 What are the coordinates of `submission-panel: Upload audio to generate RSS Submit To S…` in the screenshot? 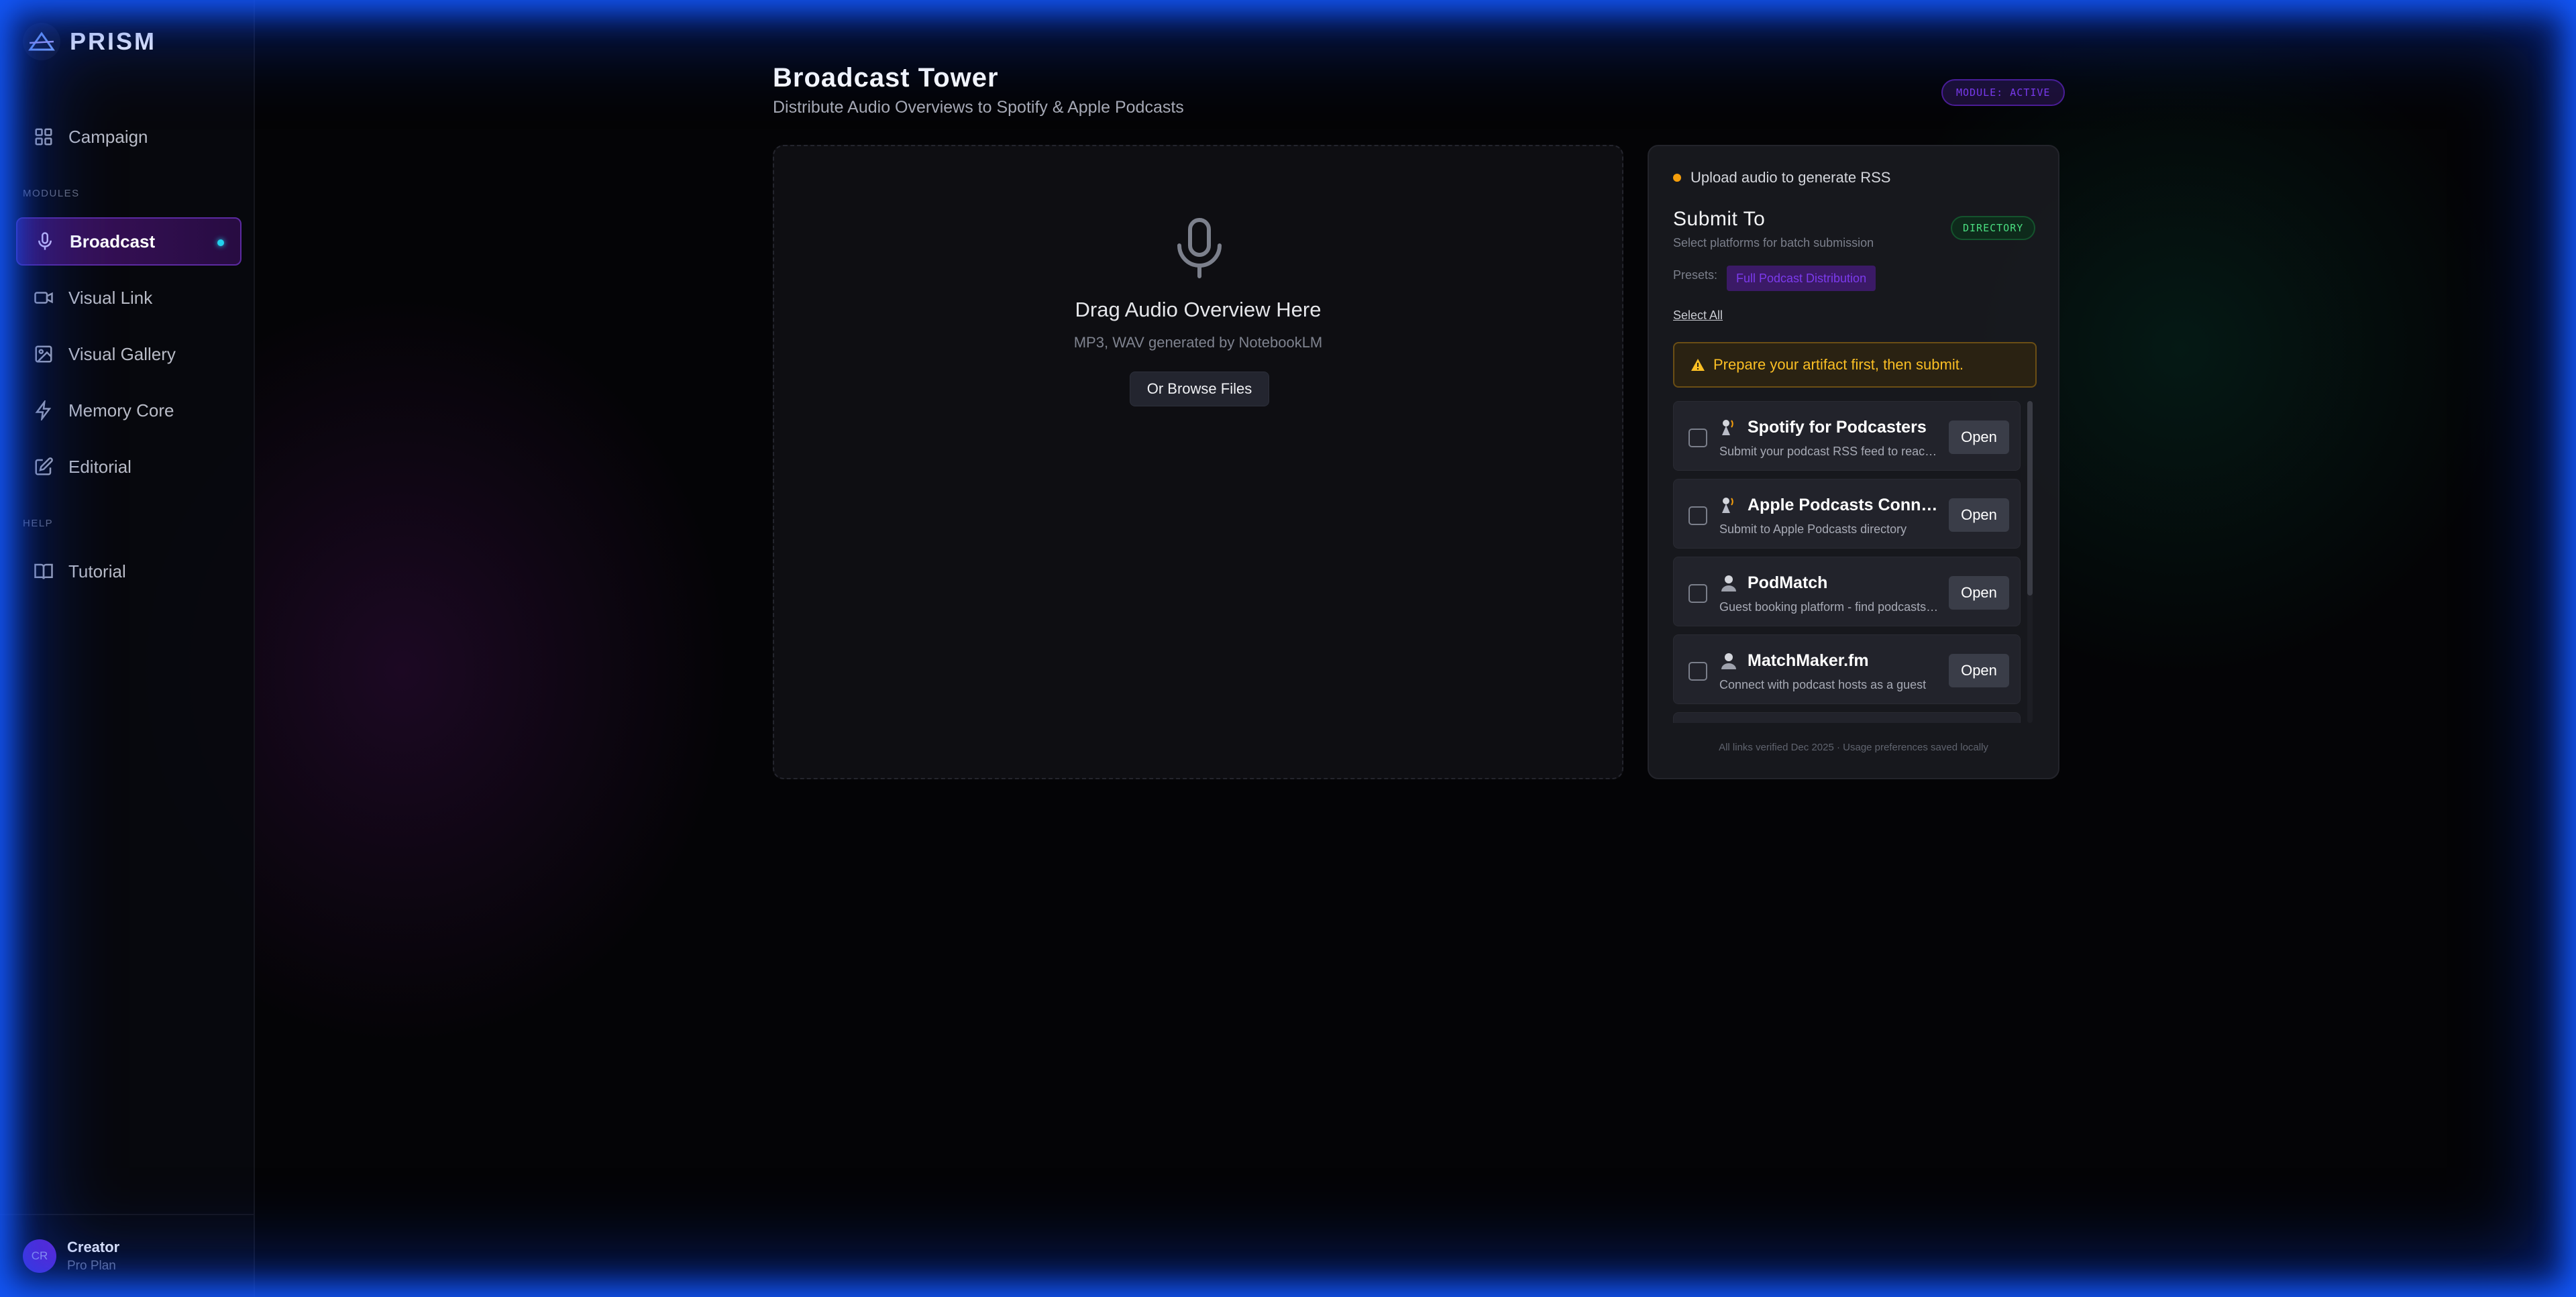 It's located at (1853, 462).